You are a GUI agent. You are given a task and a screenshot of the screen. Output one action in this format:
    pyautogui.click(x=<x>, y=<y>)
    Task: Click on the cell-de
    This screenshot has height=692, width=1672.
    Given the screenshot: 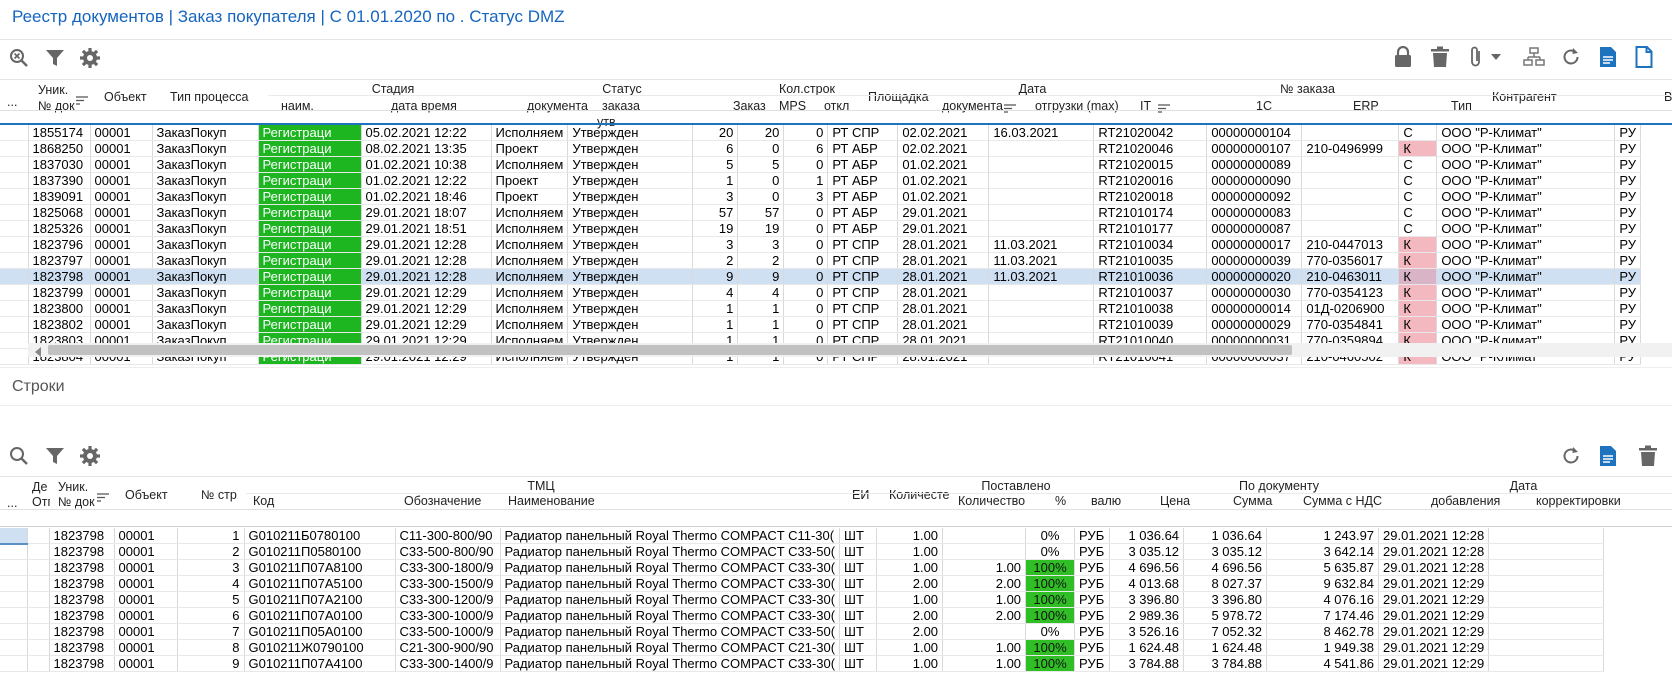 What is the action you would take?
    pyautogui.click(x=38, y=568)
    